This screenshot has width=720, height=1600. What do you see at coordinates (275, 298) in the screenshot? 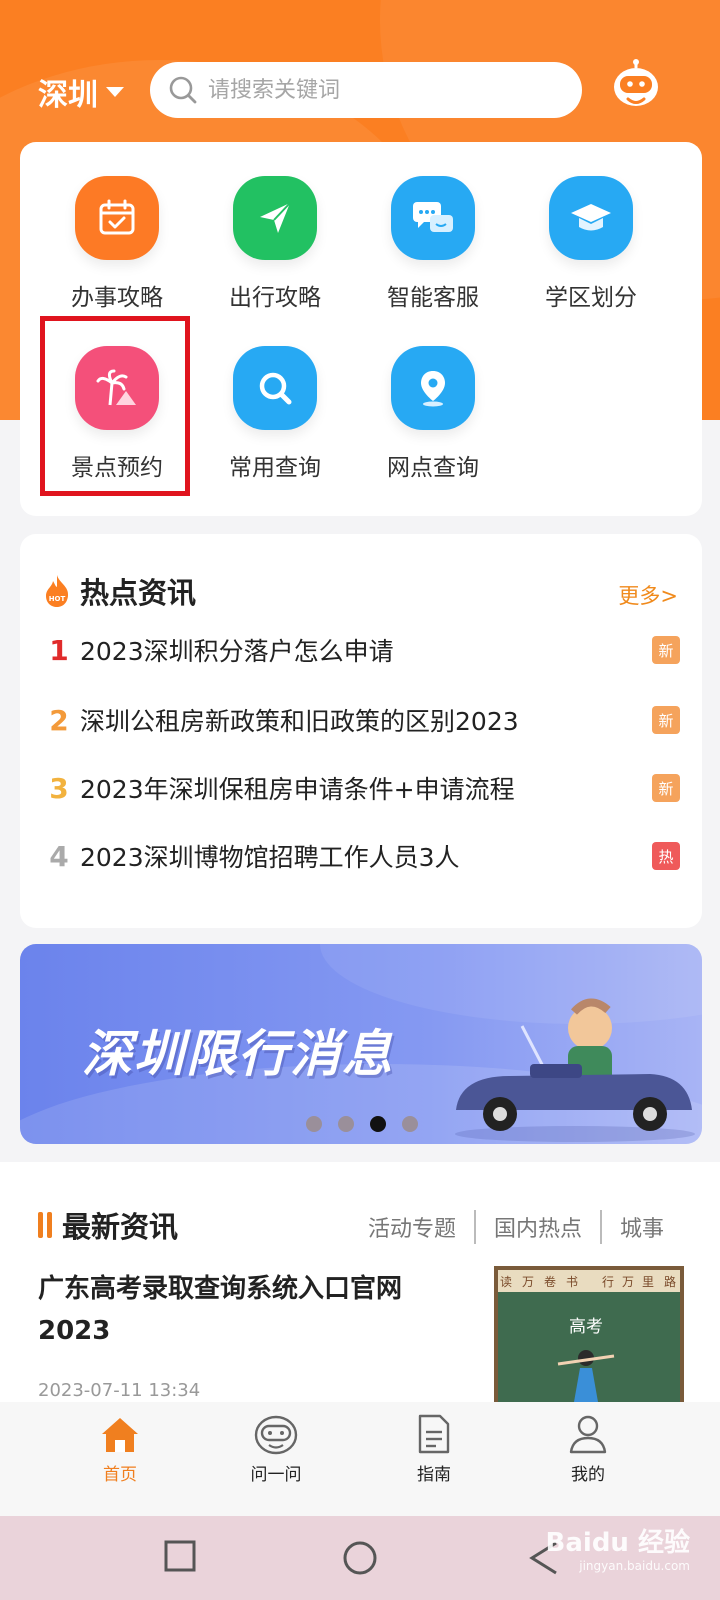
I see `service-label: 出行攻略` at bounding box center [275, 298].